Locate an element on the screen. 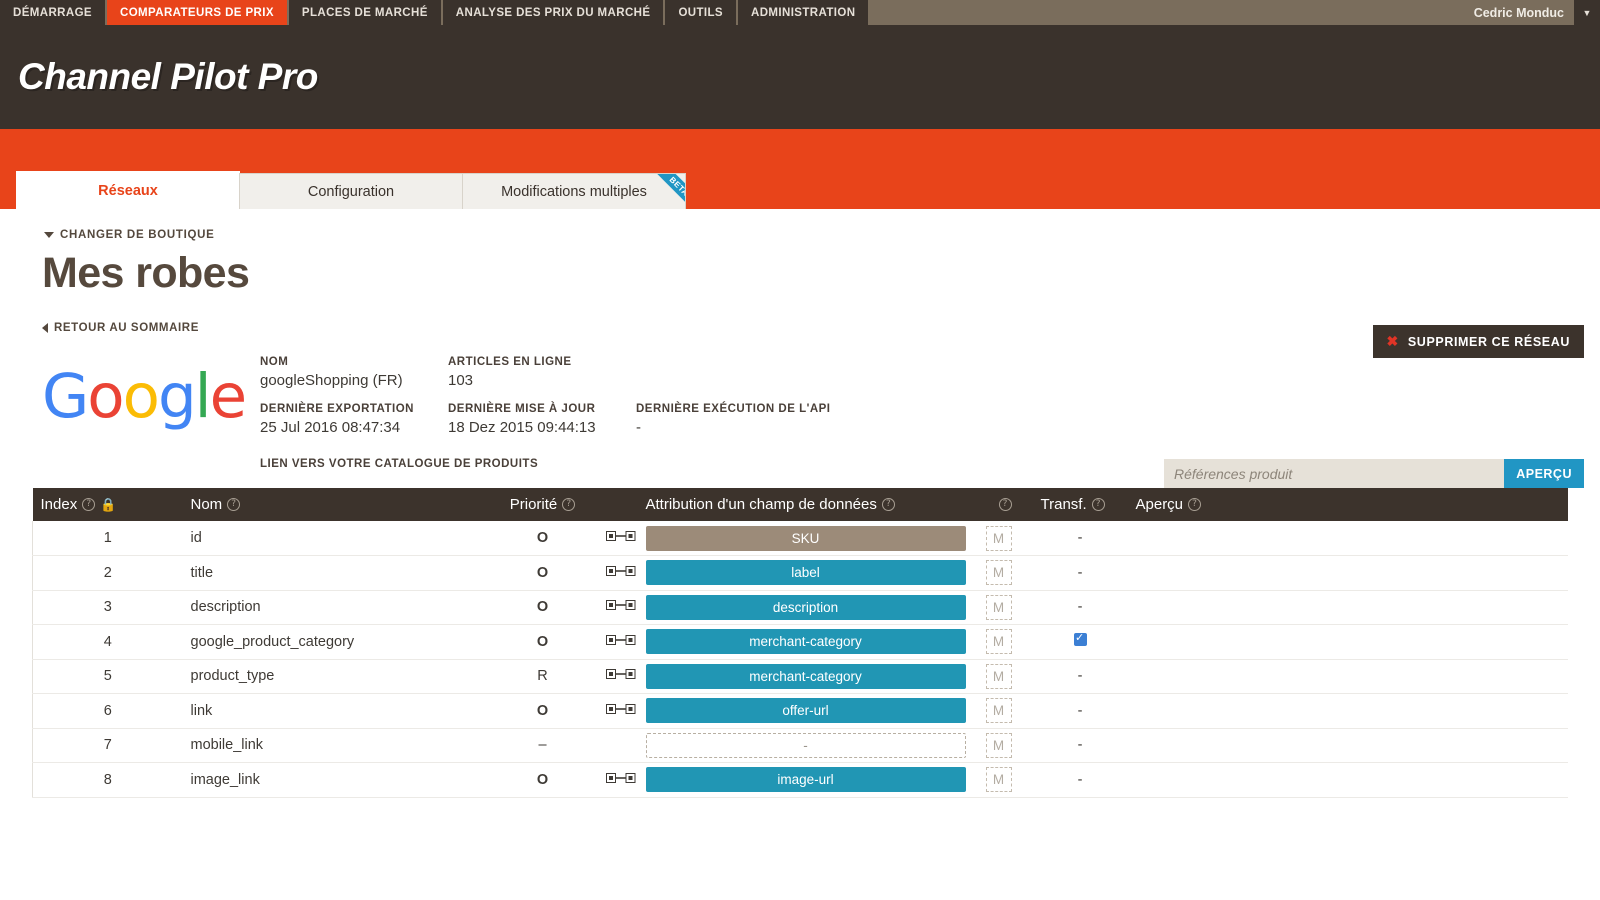  nav-item-0: DÉMARRAGE is located at coordinates (52, 12).